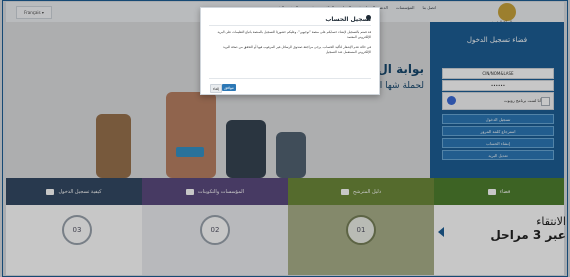  What do you see at coordinates (216, 88) in the screenshot?
I see `cancel-button: إلغاء` at bounding box center [216, 88].